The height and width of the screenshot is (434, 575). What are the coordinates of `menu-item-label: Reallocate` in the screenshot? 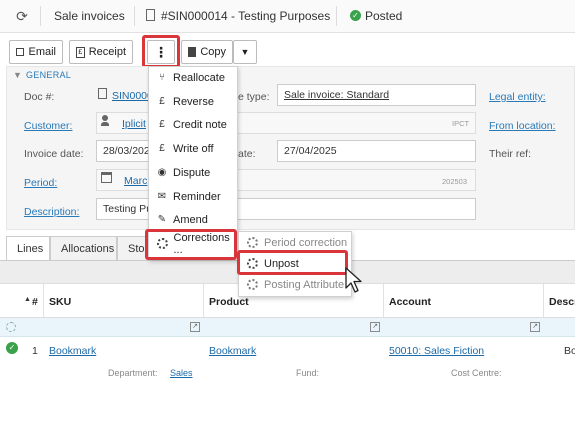 It's located at (199, 77).